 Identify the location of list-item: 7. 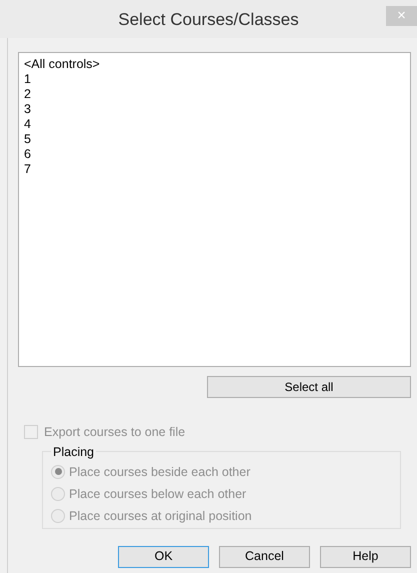
(27, 169).